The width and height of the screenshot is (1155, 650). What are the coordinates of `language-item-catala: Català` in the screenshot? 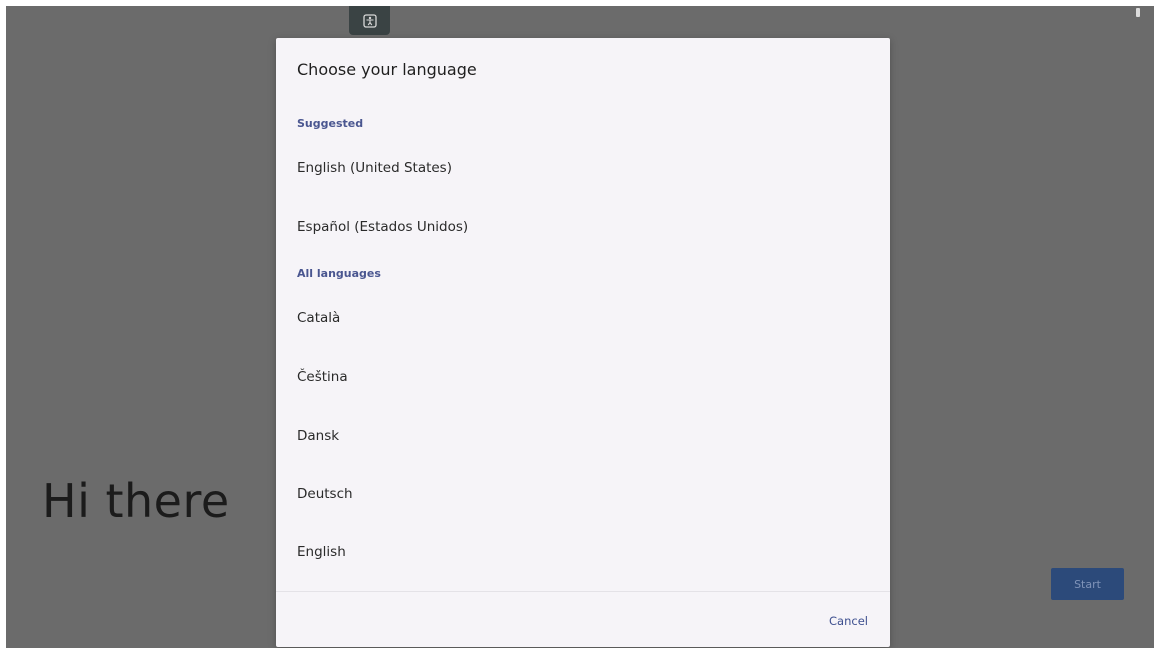 It's located at (583, 318).